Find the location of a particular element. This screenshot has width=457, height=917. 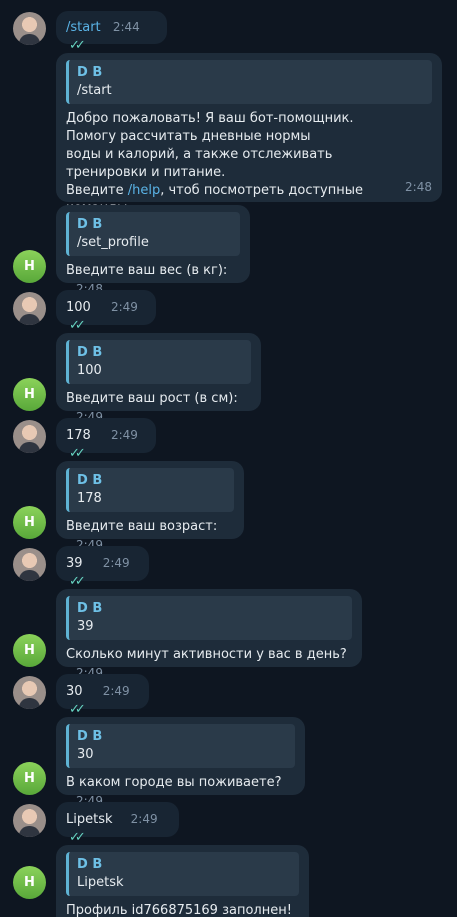

message-text: Профиль id766875169 заполнен! is located at coordinates (179, 910).